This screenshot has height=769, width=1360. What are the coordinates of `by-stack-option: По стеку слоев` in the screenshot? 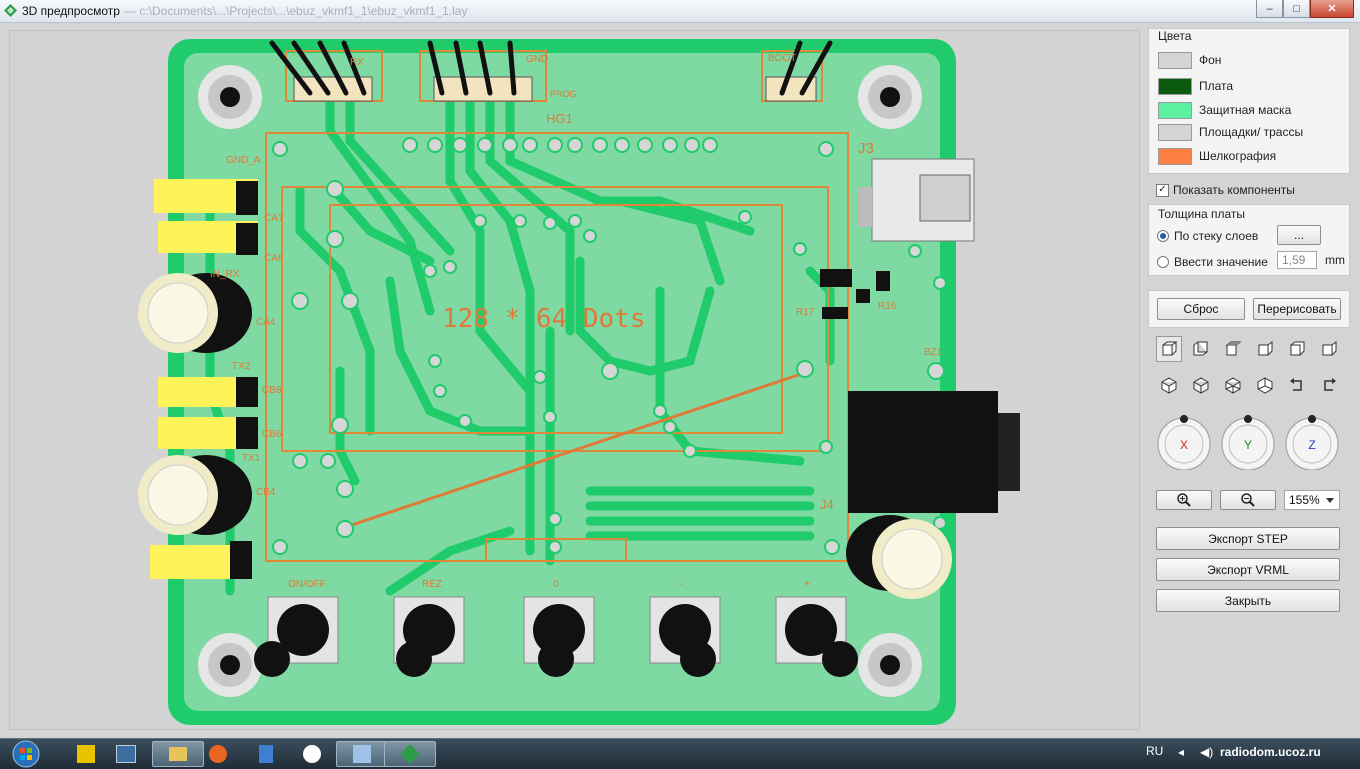 It's located at (1207, 236).